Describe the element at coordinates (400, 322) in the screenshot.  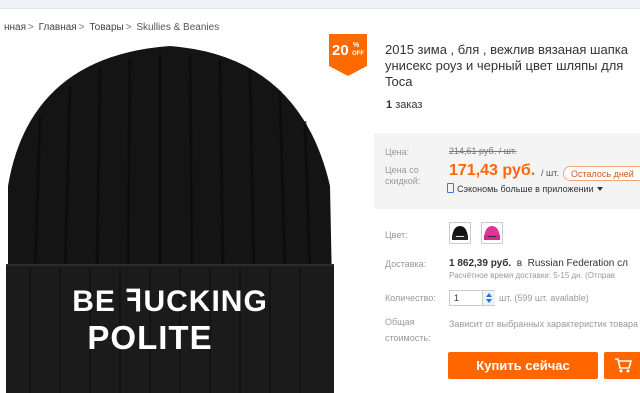
I see `total-label-line: Общая` at that location.